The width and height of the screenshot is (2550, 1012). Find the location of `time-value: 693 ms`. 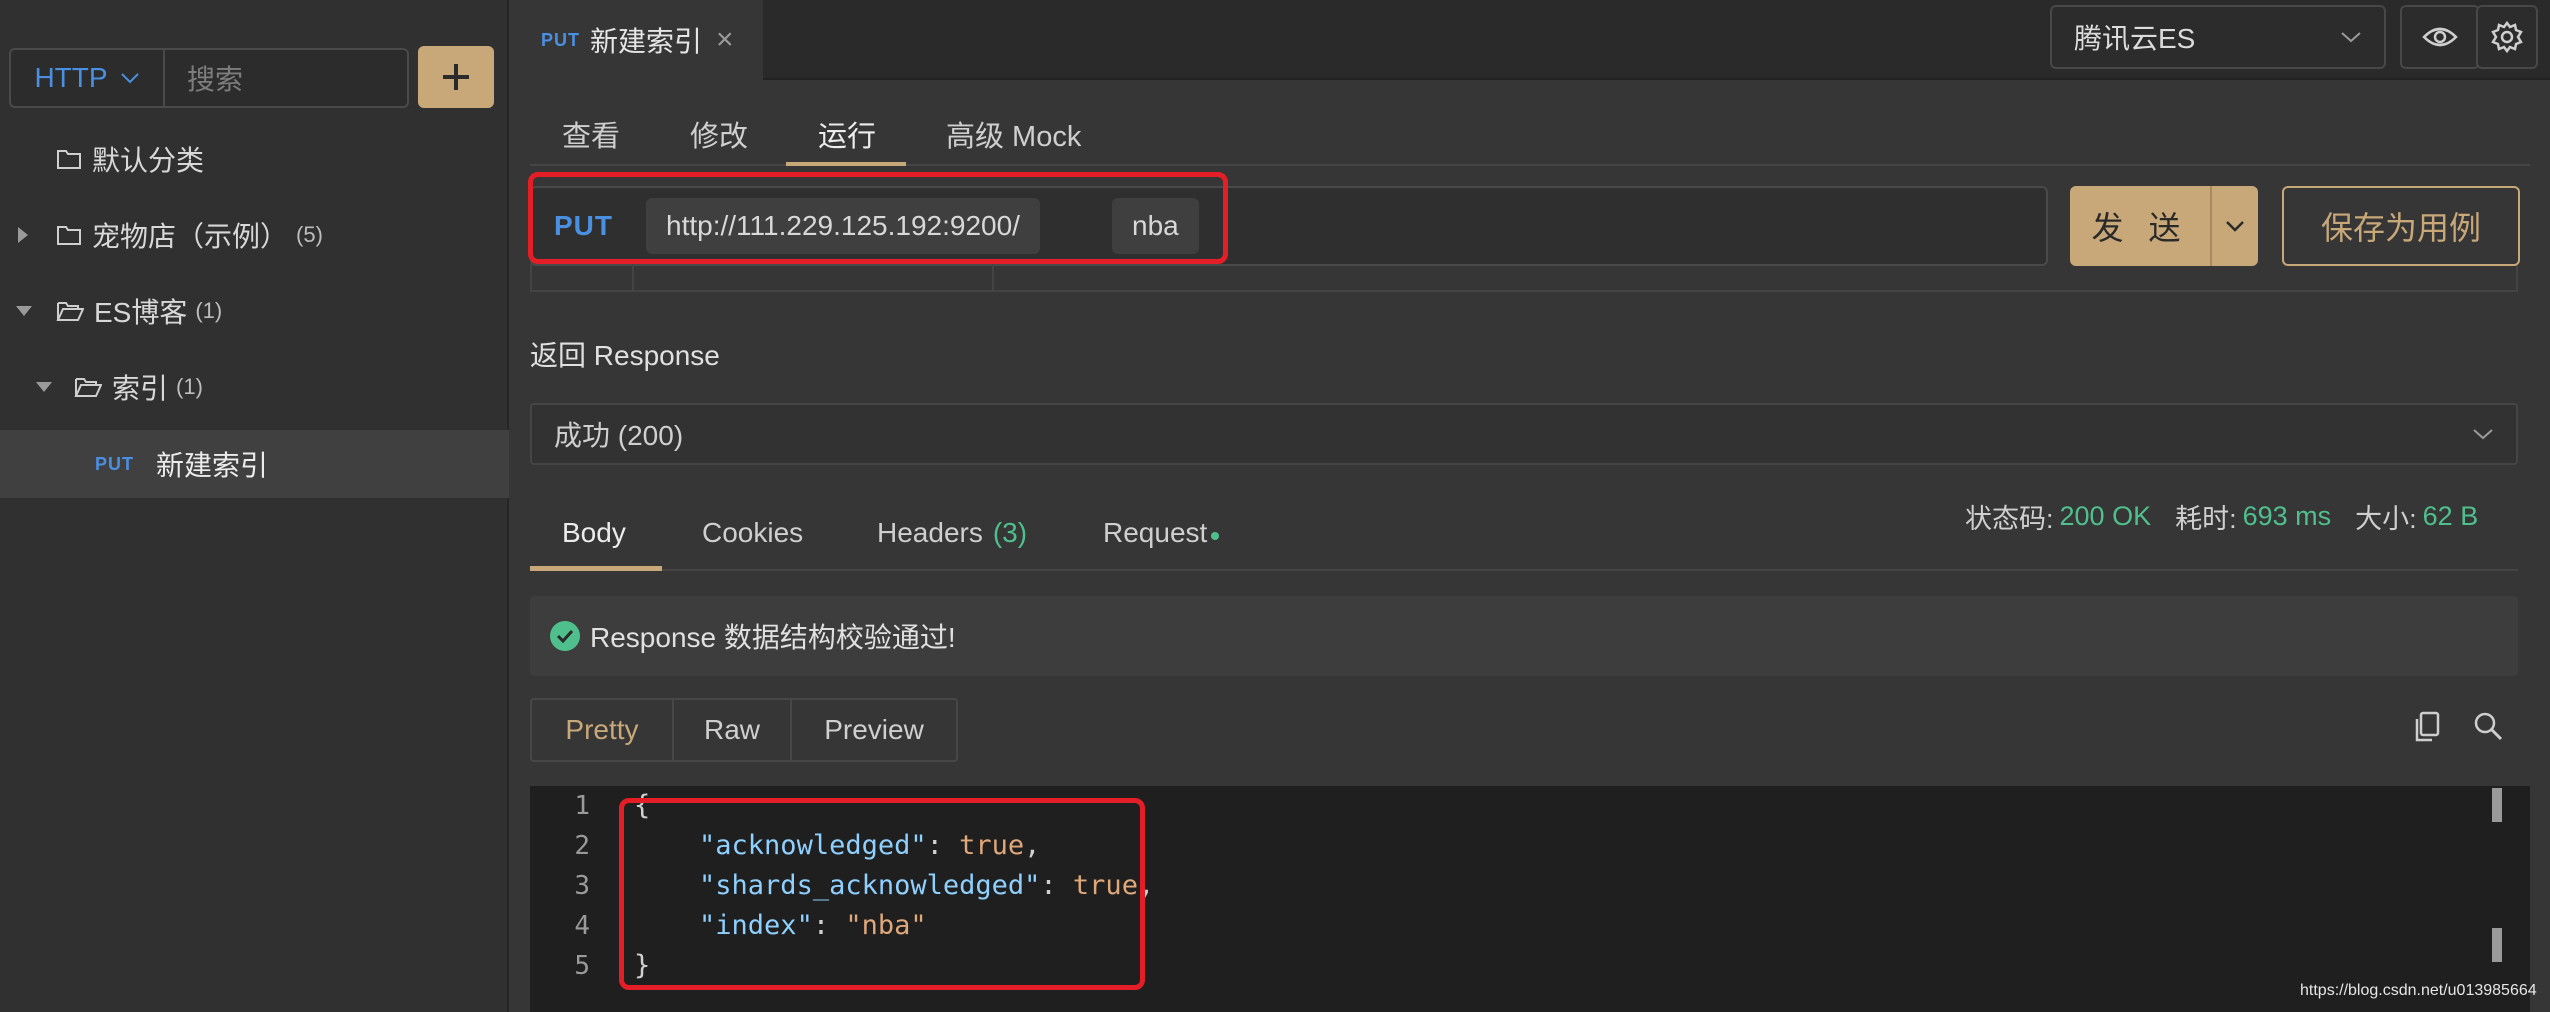

time-value: 693 ms is located at coordinates (2287, 515).